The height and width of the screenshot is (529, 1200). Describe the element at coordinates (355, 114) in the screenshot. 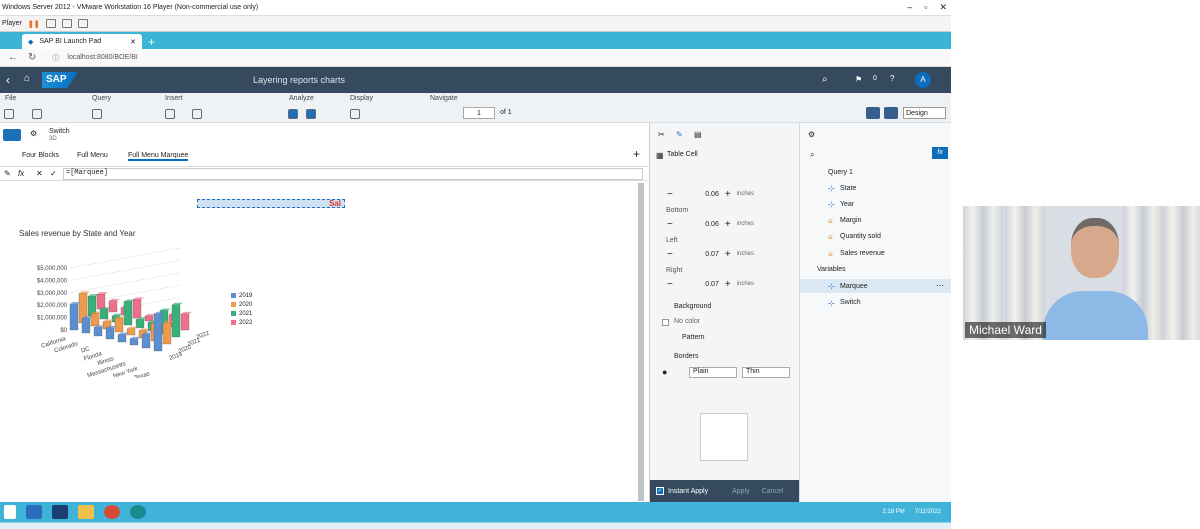

I see `zoom-icon` at that location.